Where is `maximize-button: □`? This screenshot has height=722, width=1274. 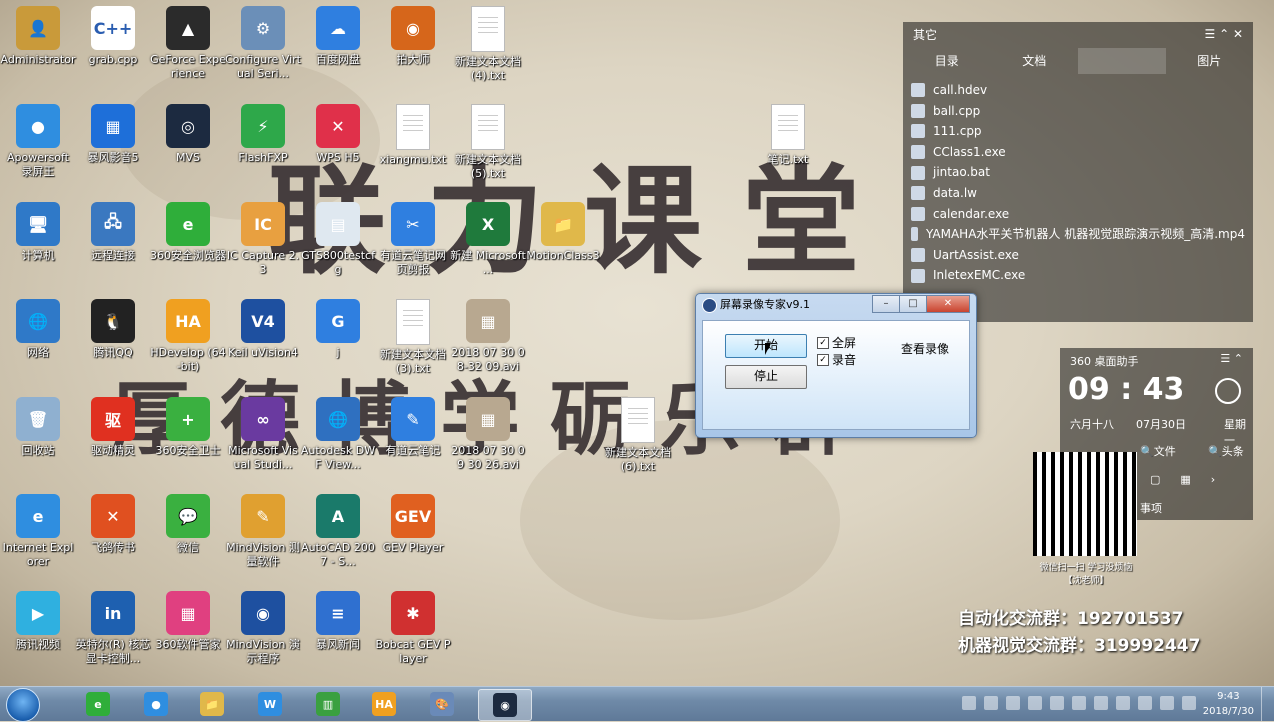 maximize-button: □ is located at coordinates (913, 304).